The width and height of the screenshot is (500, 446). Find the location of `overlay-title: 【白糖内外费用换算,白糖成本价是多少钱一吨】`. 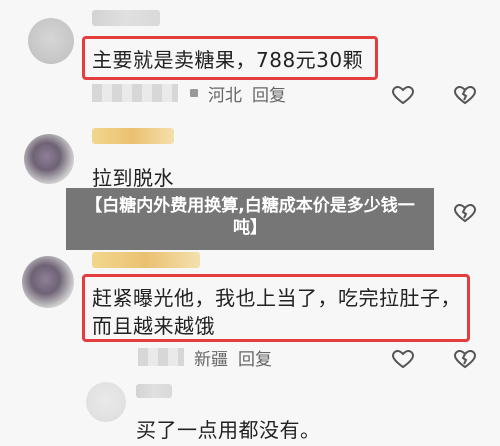

overlay-title: 【白糖内外费用换算,白糖成本价是多少钱一吨】 is located at coordinates (250, 217).